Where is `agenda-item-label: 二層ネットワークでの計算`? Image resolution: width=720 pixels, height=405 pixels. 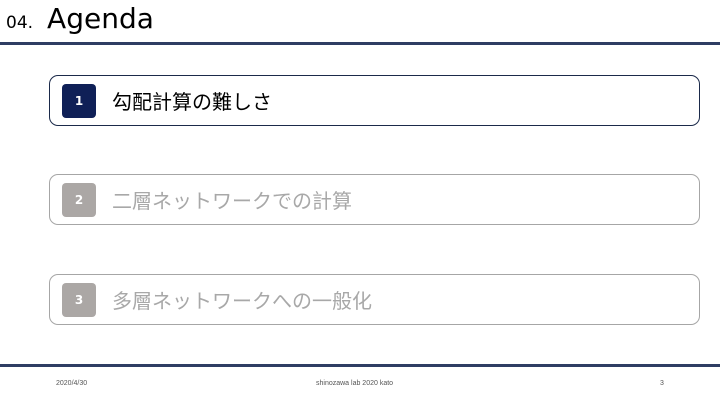 agenda-item-label: 二層ネットワークでの計算 is located at coordinates (232, 201).